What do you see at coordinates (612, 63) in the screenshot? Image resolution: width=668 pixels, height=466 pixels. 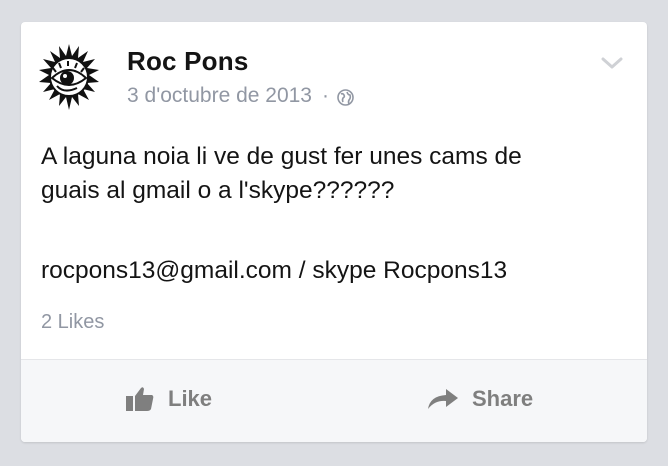 I see `chevron-down-icon` at bounding box center [612, 63].